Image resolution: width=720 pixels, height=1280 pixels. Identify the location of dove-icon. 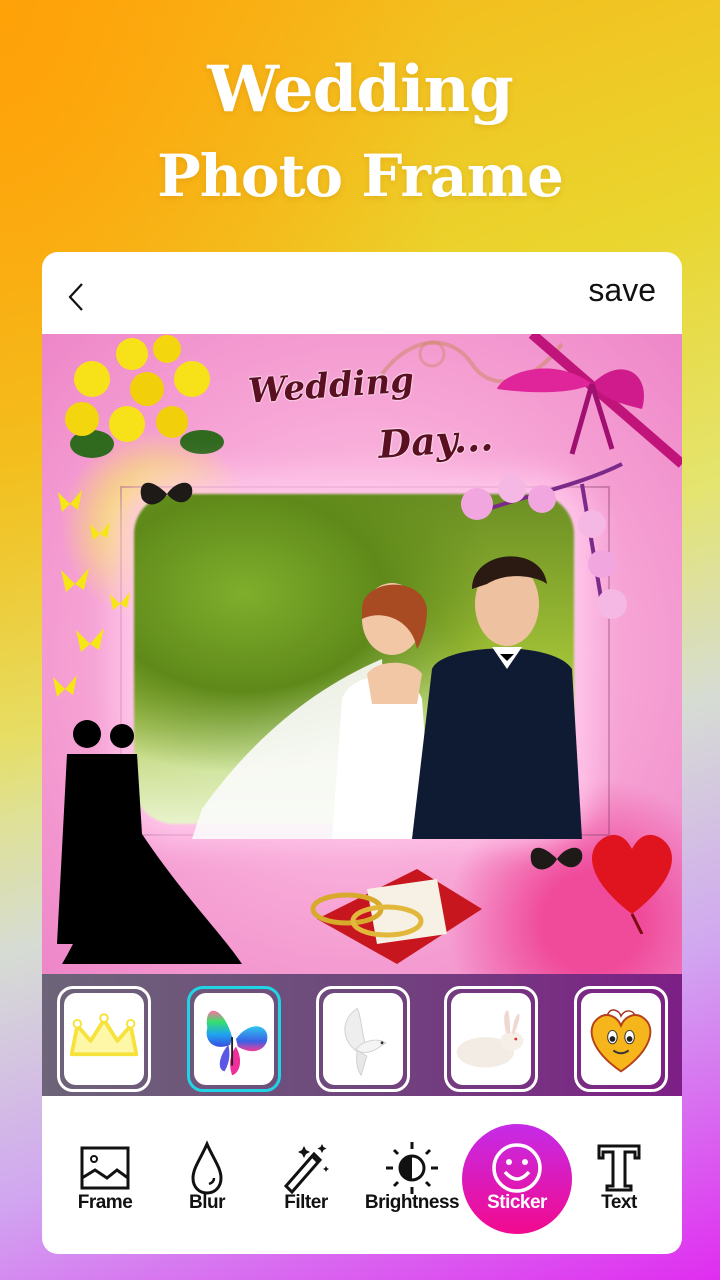
(365, 1042).